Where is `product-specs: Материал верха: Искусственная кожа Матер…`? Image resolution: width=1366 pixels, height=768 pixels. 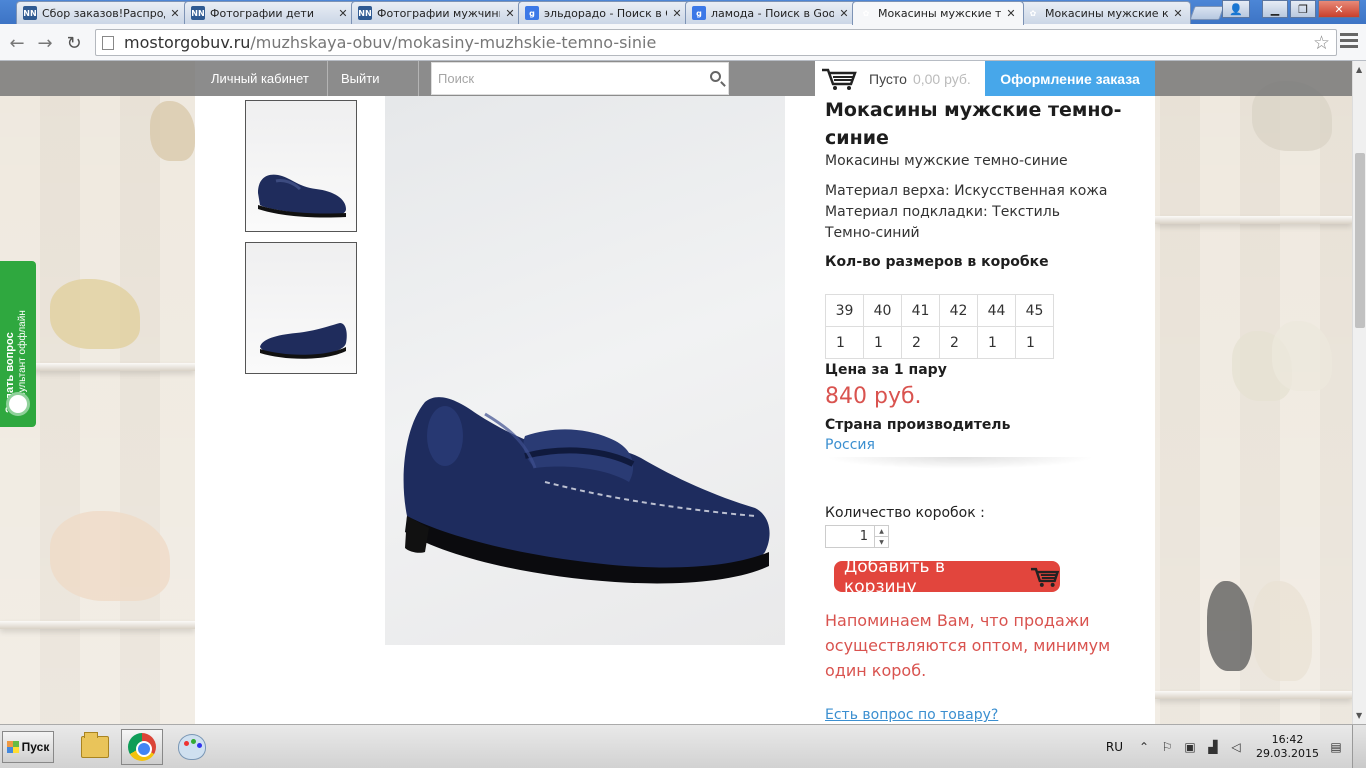 product-specs: Материал верха: Искусственная кожа Матер… is located at coordinates (985, 212).